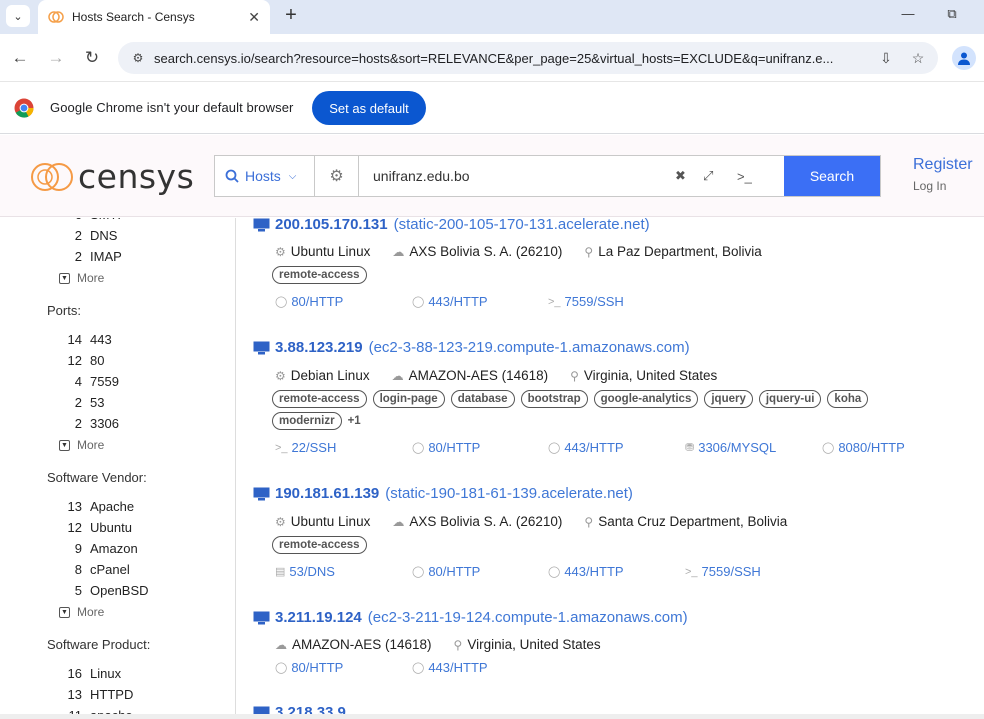  I want to click on host-dns-link: (static-190-181-61-139.acelerate.net), so click(509, 493).